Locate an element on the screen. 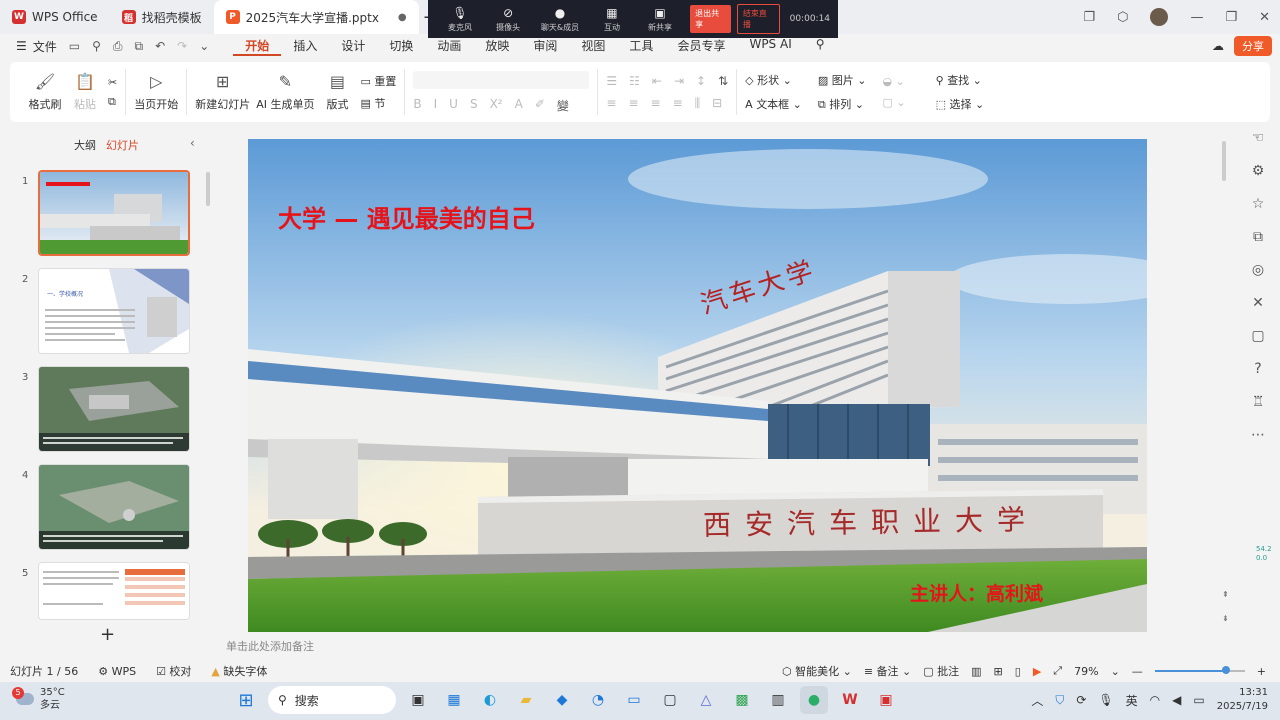  stop-share-button: 退出共享 is located at coordinates (710, 19).